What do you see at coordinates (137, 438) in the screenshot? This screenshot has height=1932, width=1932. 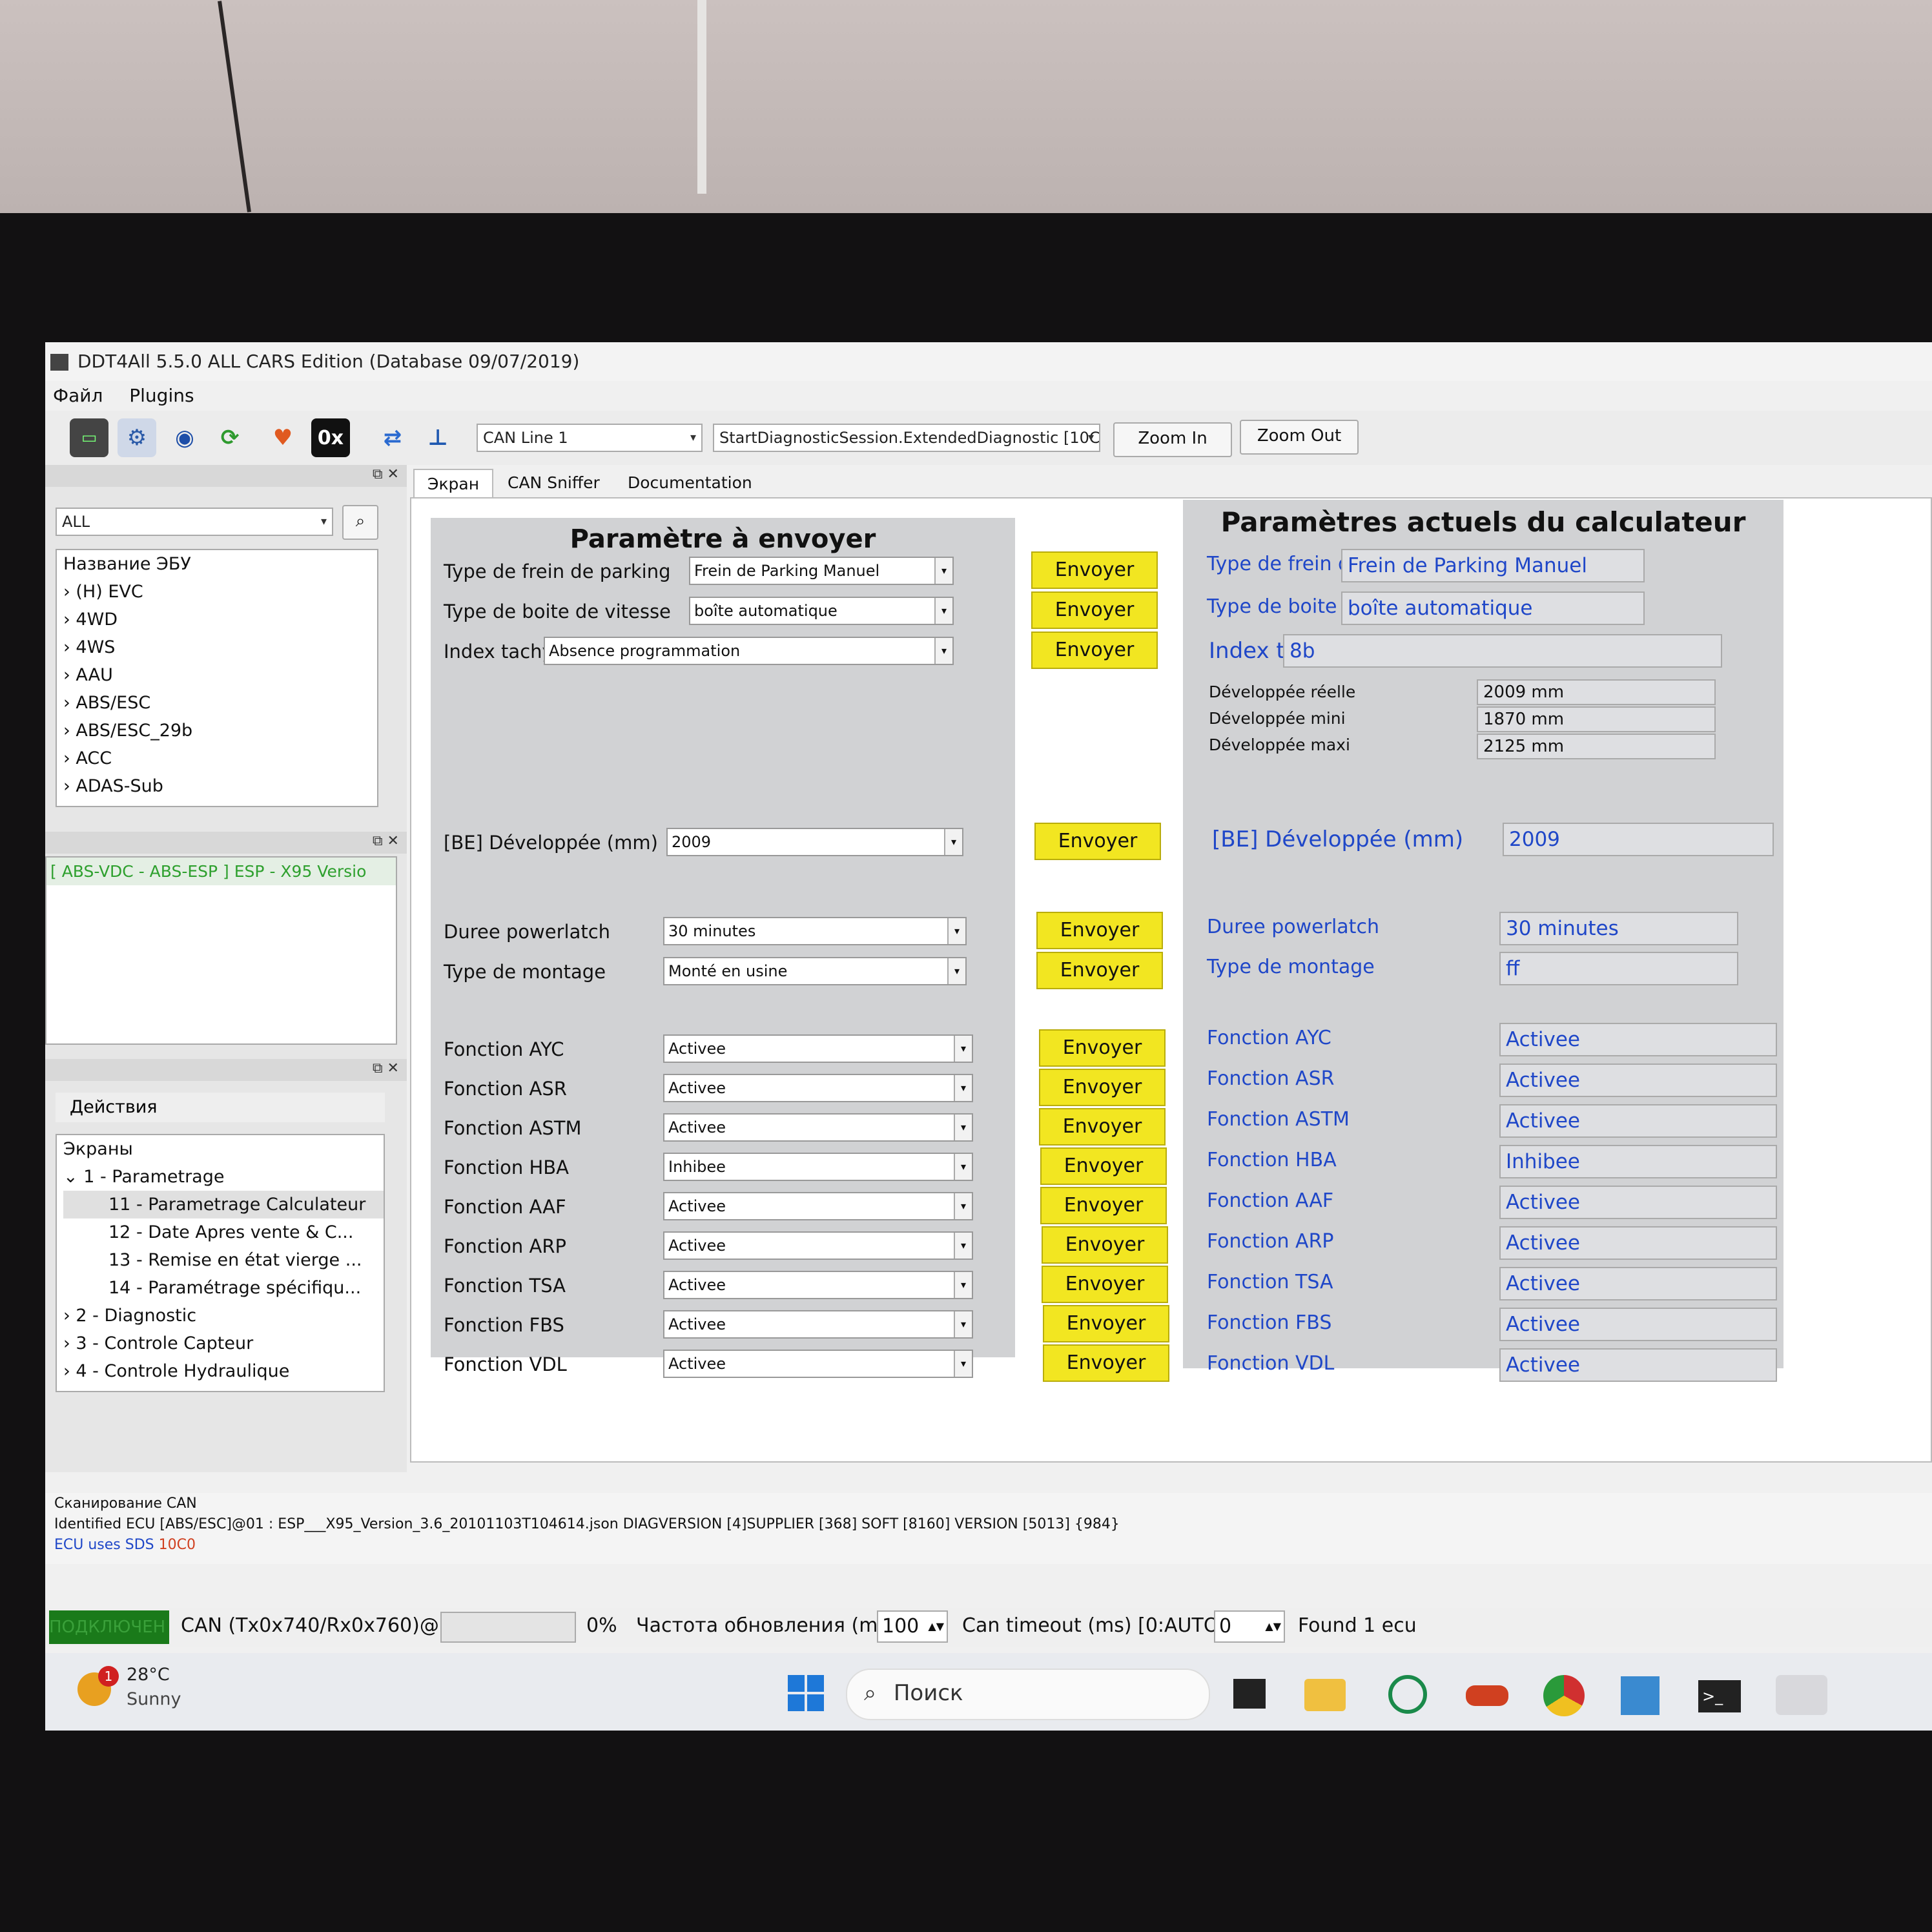 I see `scan-ecu-icon: ⚙` at bounding box center [137, 438].